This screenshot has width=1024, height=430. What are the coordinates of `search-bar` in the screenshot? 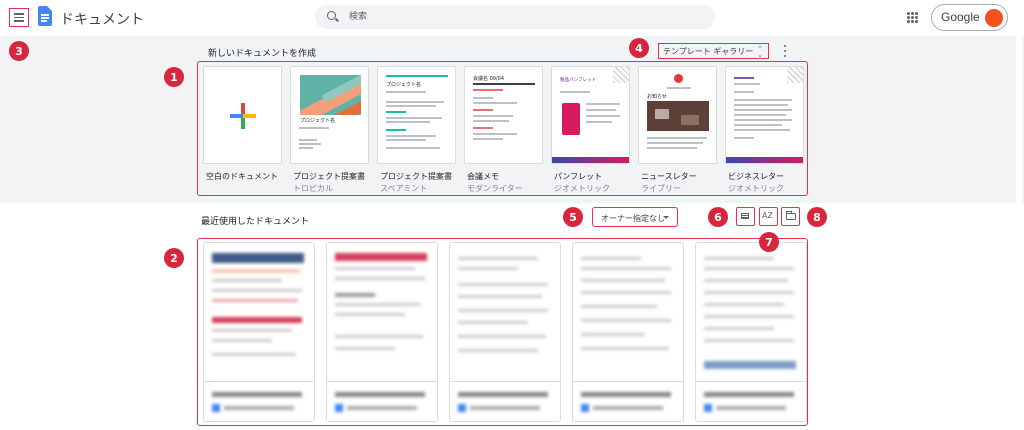 It's located at (515, 17).